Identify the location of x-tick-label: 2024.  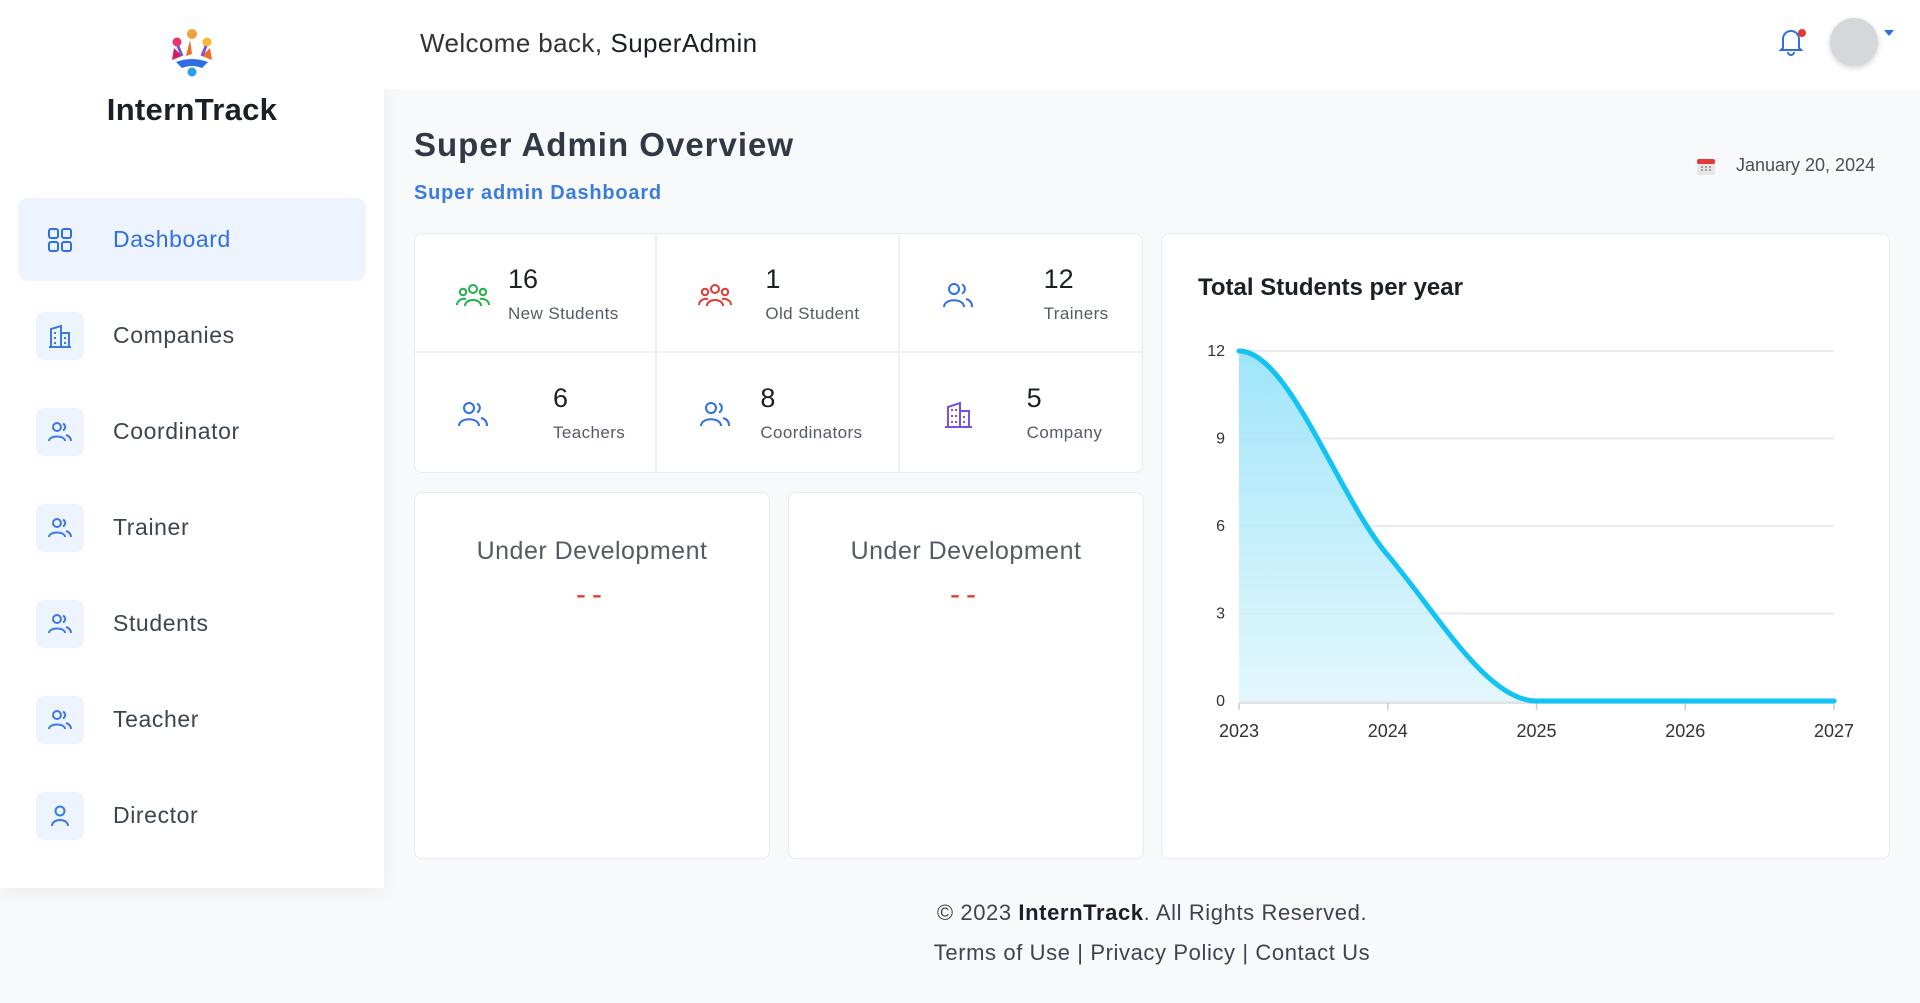
(1388, 731).